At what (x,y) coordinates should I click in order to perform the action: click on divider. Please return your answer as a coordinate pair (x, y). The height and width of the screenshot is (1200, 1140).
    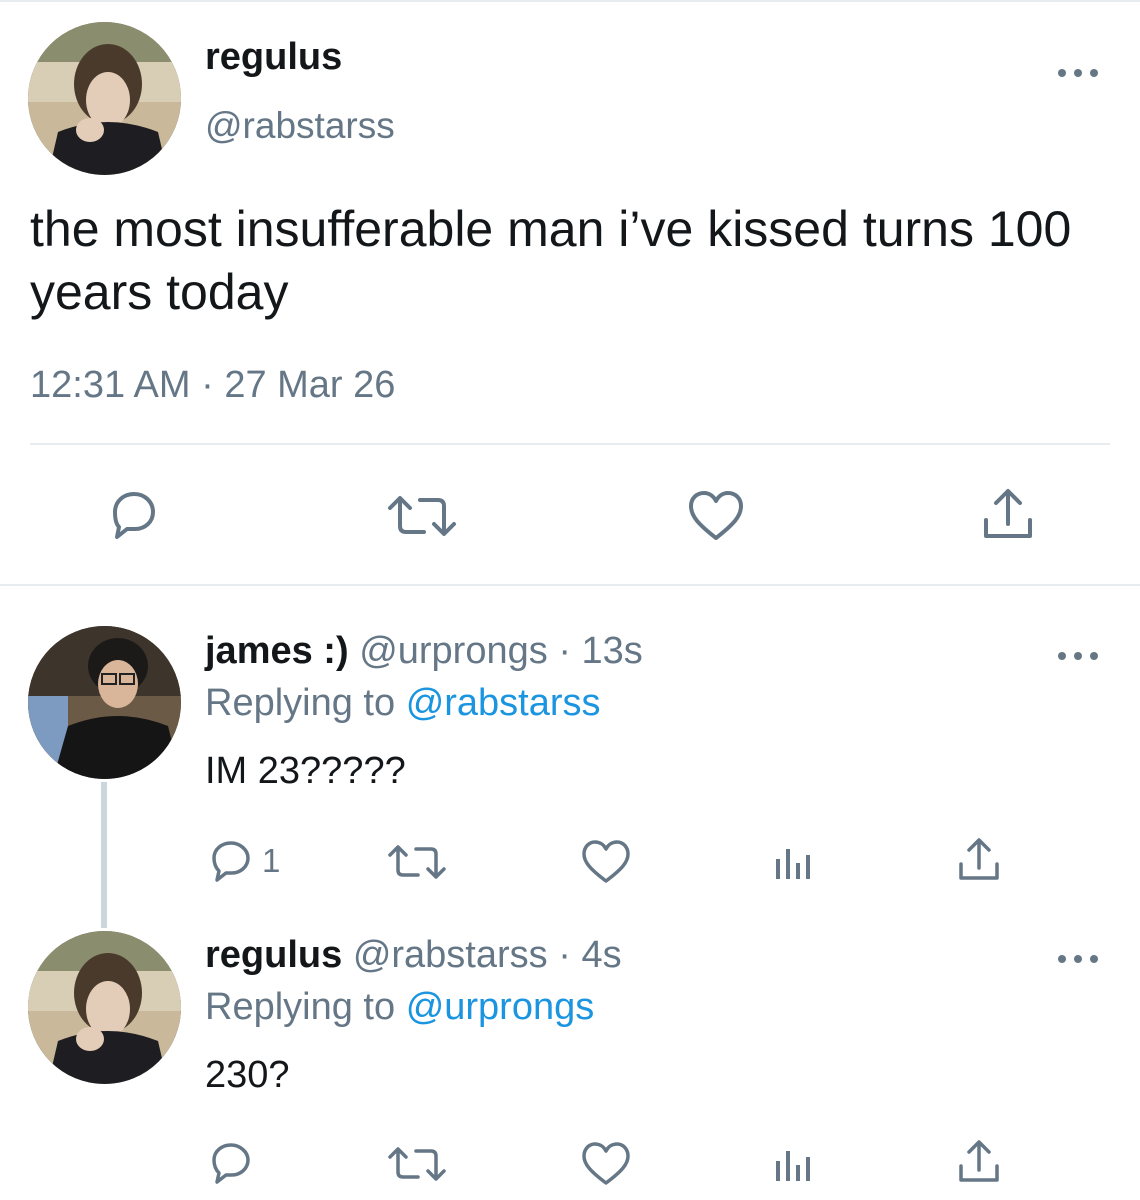
    Looking at the image, I should click on (570, 444).